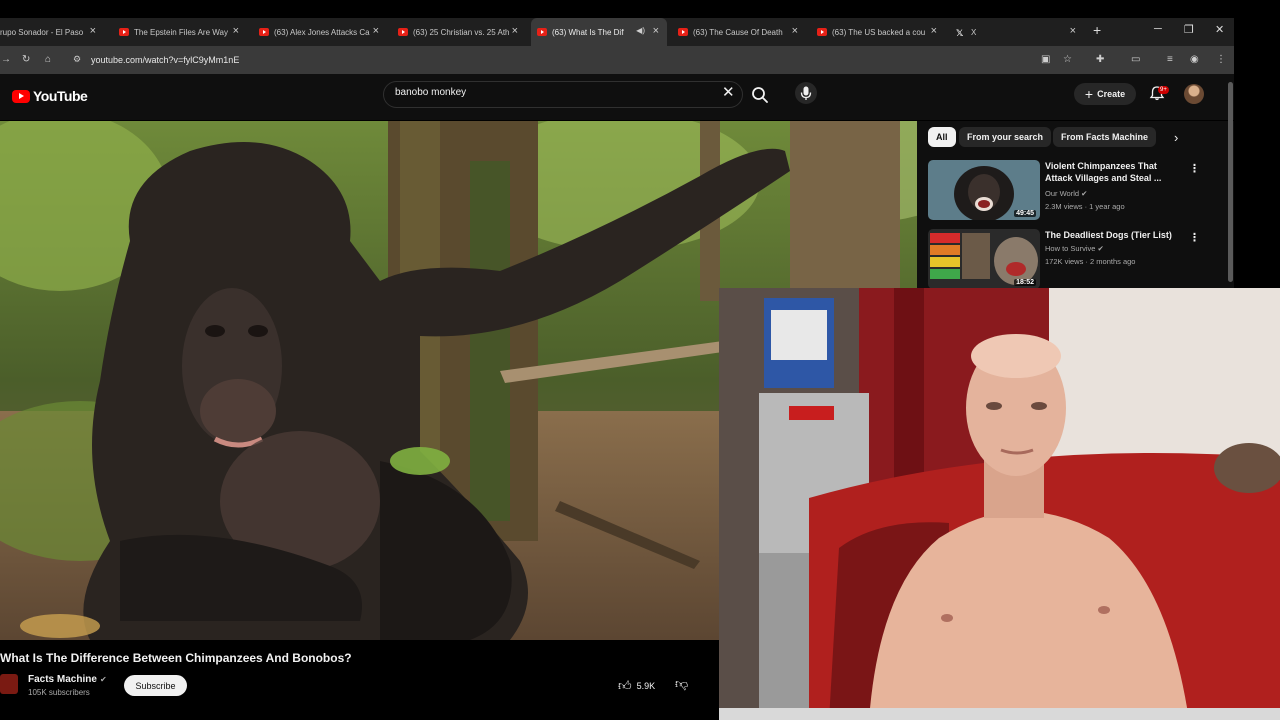 Image resolution: width=1280 pixels, height=720 pixels. What do you see at coordinates (6, 59) in the screenshot?
I see `forward-icon: →` at bounding box center [6, 59].